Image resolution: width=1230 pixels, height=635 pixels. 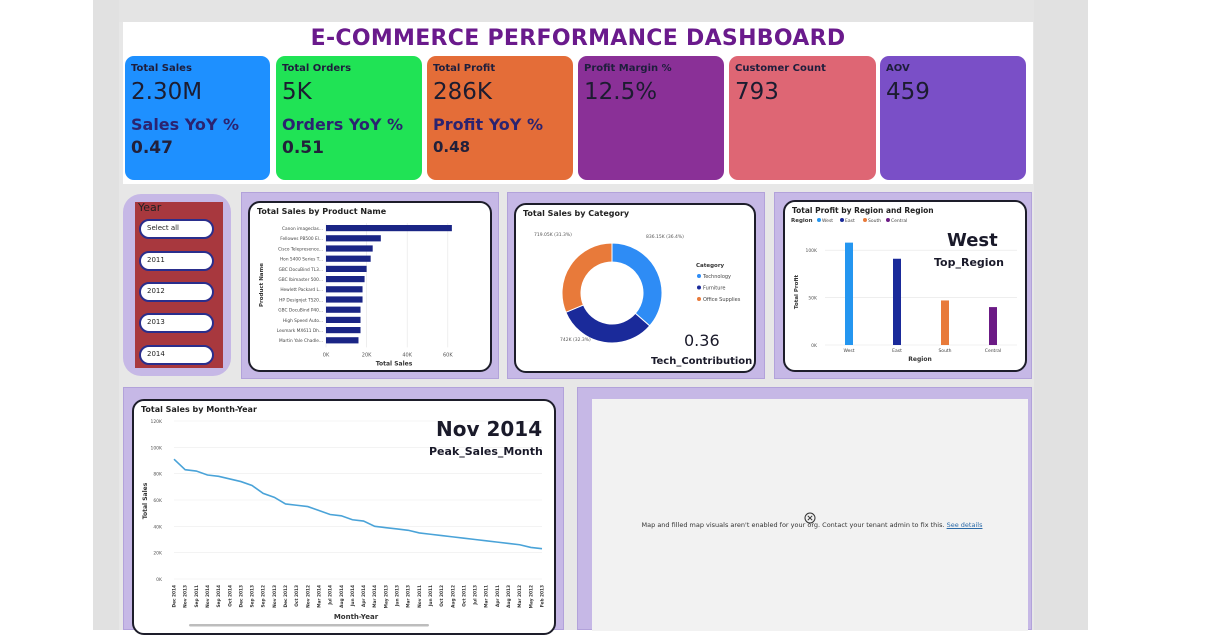 What do you see at coordinates (317, 68) in the screenshot?
I see `kpi-label: Total Orders` at bounding box center [317, 68].